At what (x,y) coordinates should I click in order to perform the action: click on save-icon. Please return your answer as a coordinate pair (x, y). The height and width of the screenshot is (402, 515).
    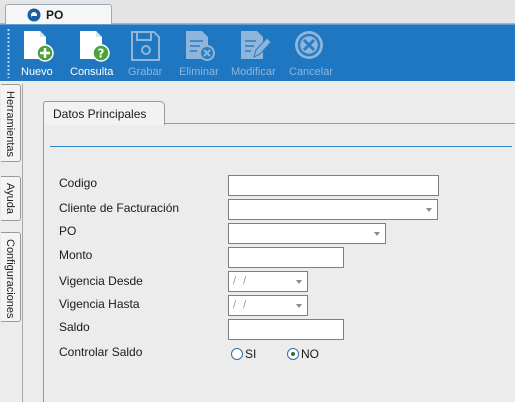
    Looking at the image, I should click on (145, 46).